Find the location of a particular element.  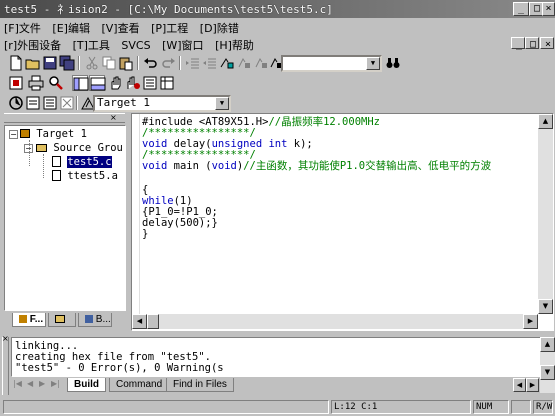

output-grip is located at coordinates (5, 366).